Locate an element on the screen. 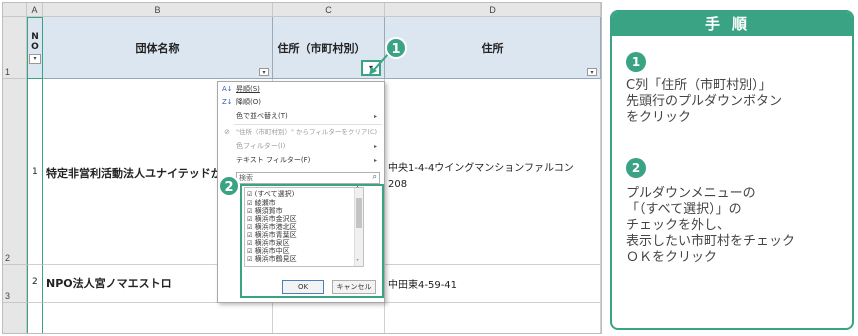  header-cell-no: NO ▾ is located at coordinates (35, 48).